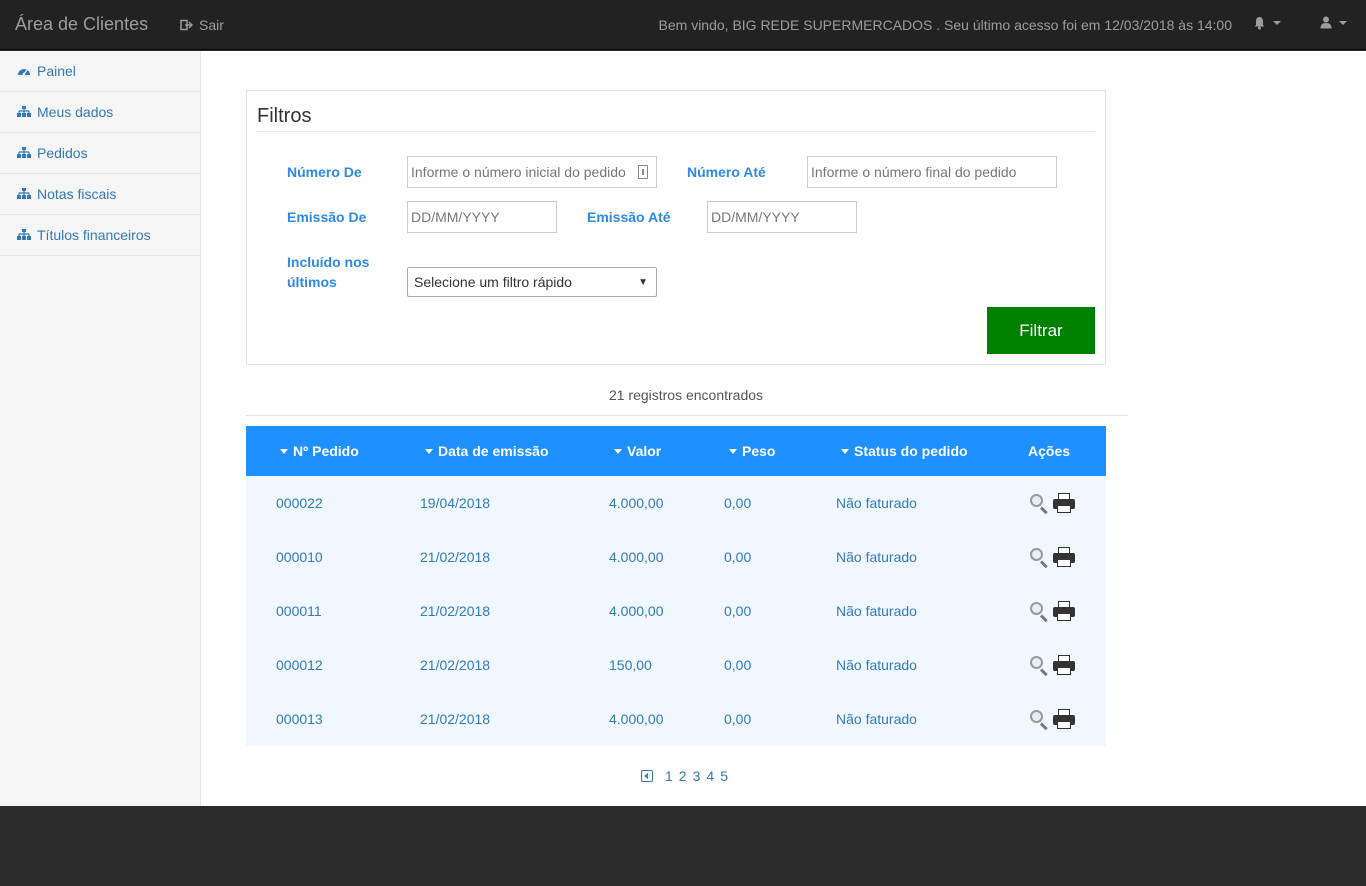 The image size is (1366, 886). Describe the element at coordinates (647, 776) in the screenshot. I see `first-page-icon` at that location.